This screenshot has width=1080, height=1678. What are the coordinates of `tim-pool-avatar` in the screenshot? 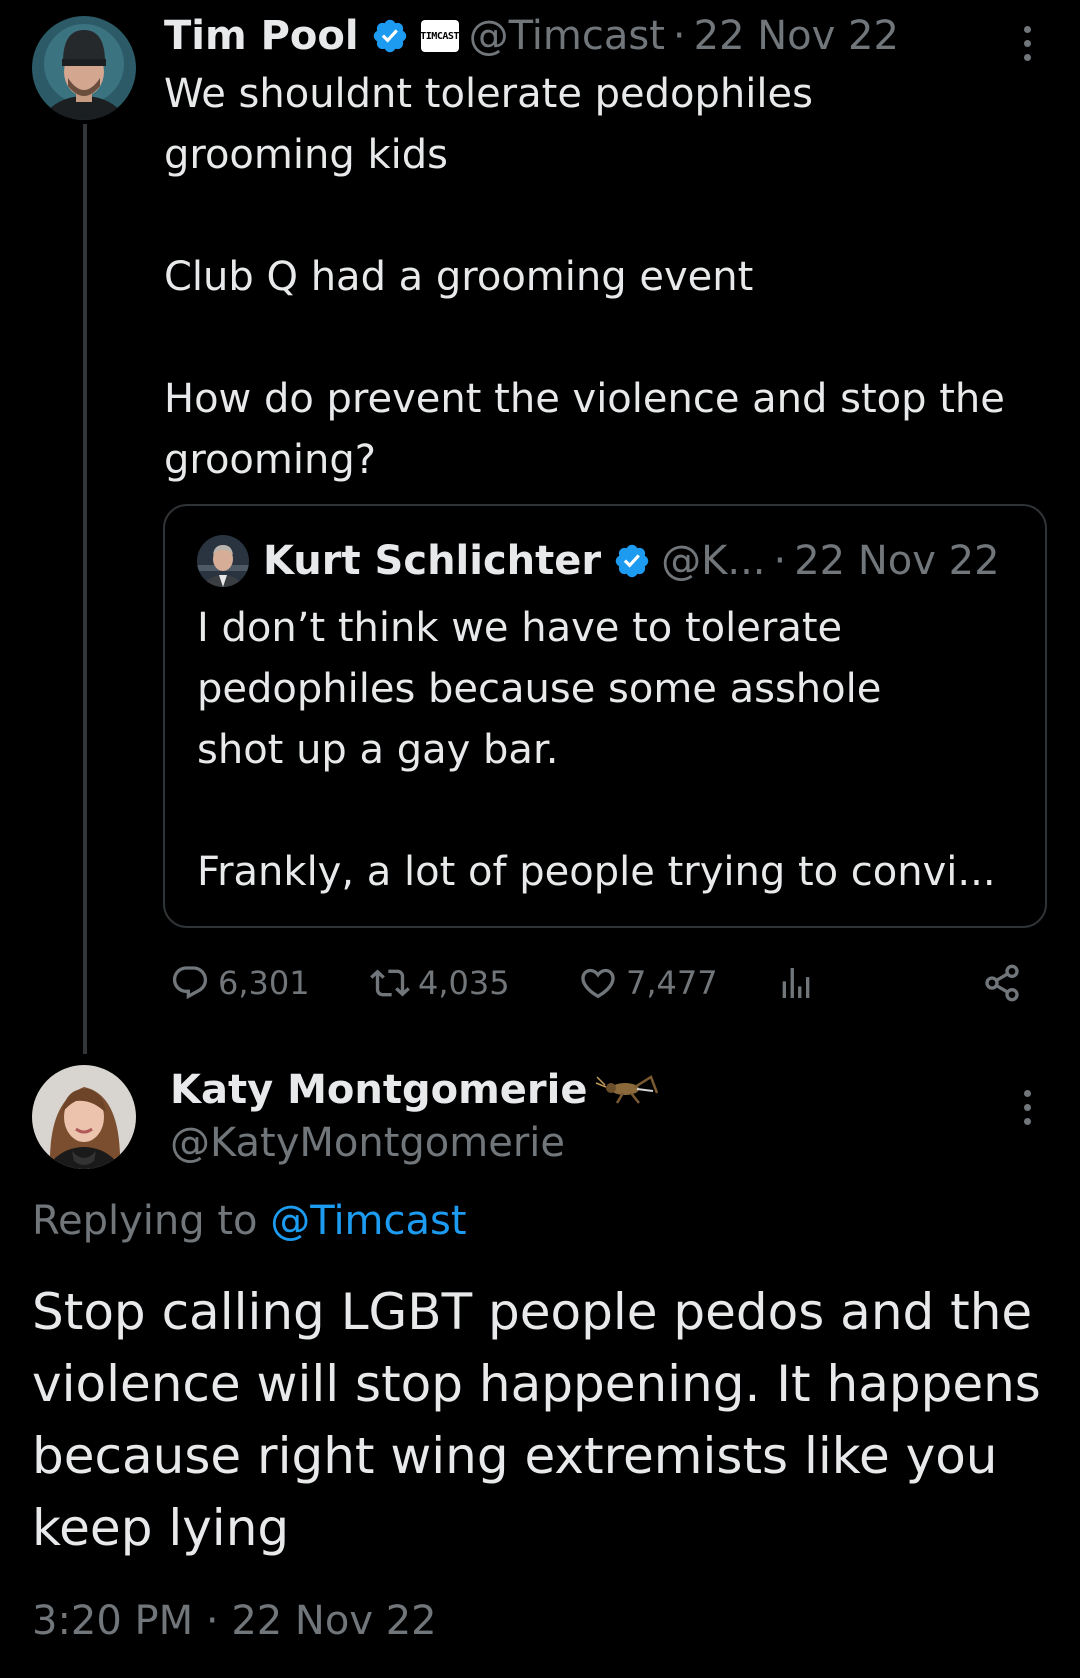 It's located at (84, 68).